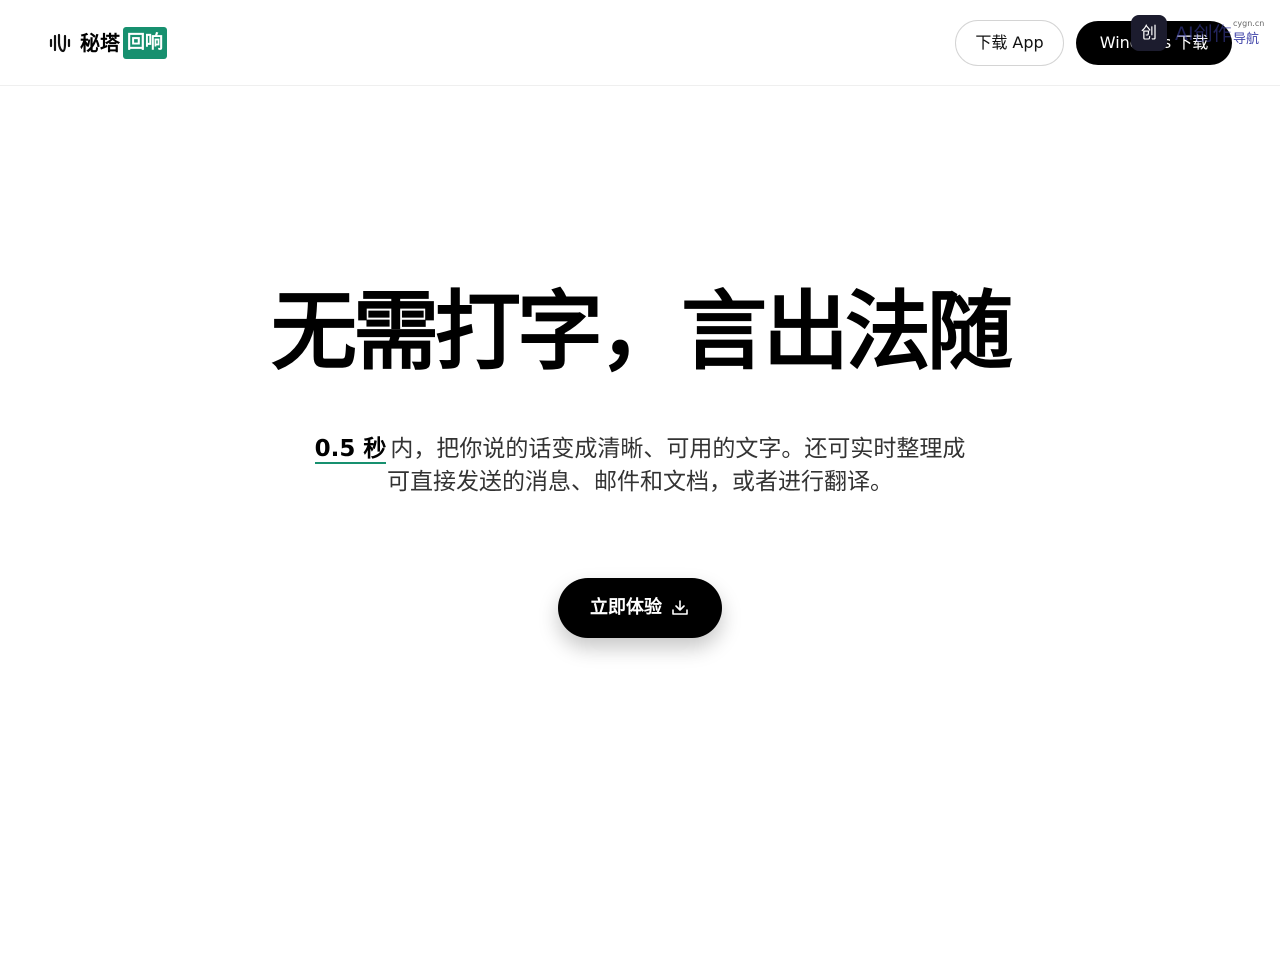  Describe the element at coordinates (100, 43) in the screenshot. I see `logo-name: 秘塔` at that location.